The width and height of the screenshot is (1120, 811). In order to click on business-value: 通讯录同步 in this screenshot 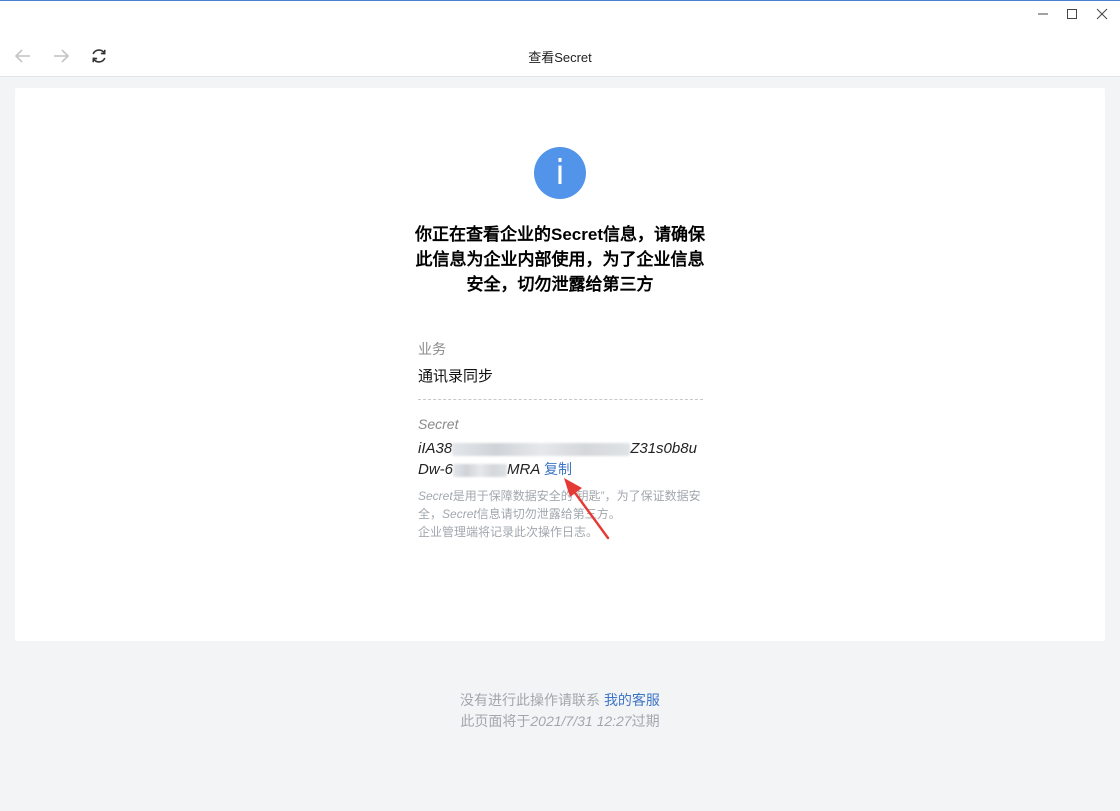, I will do `click(456, 376)`.